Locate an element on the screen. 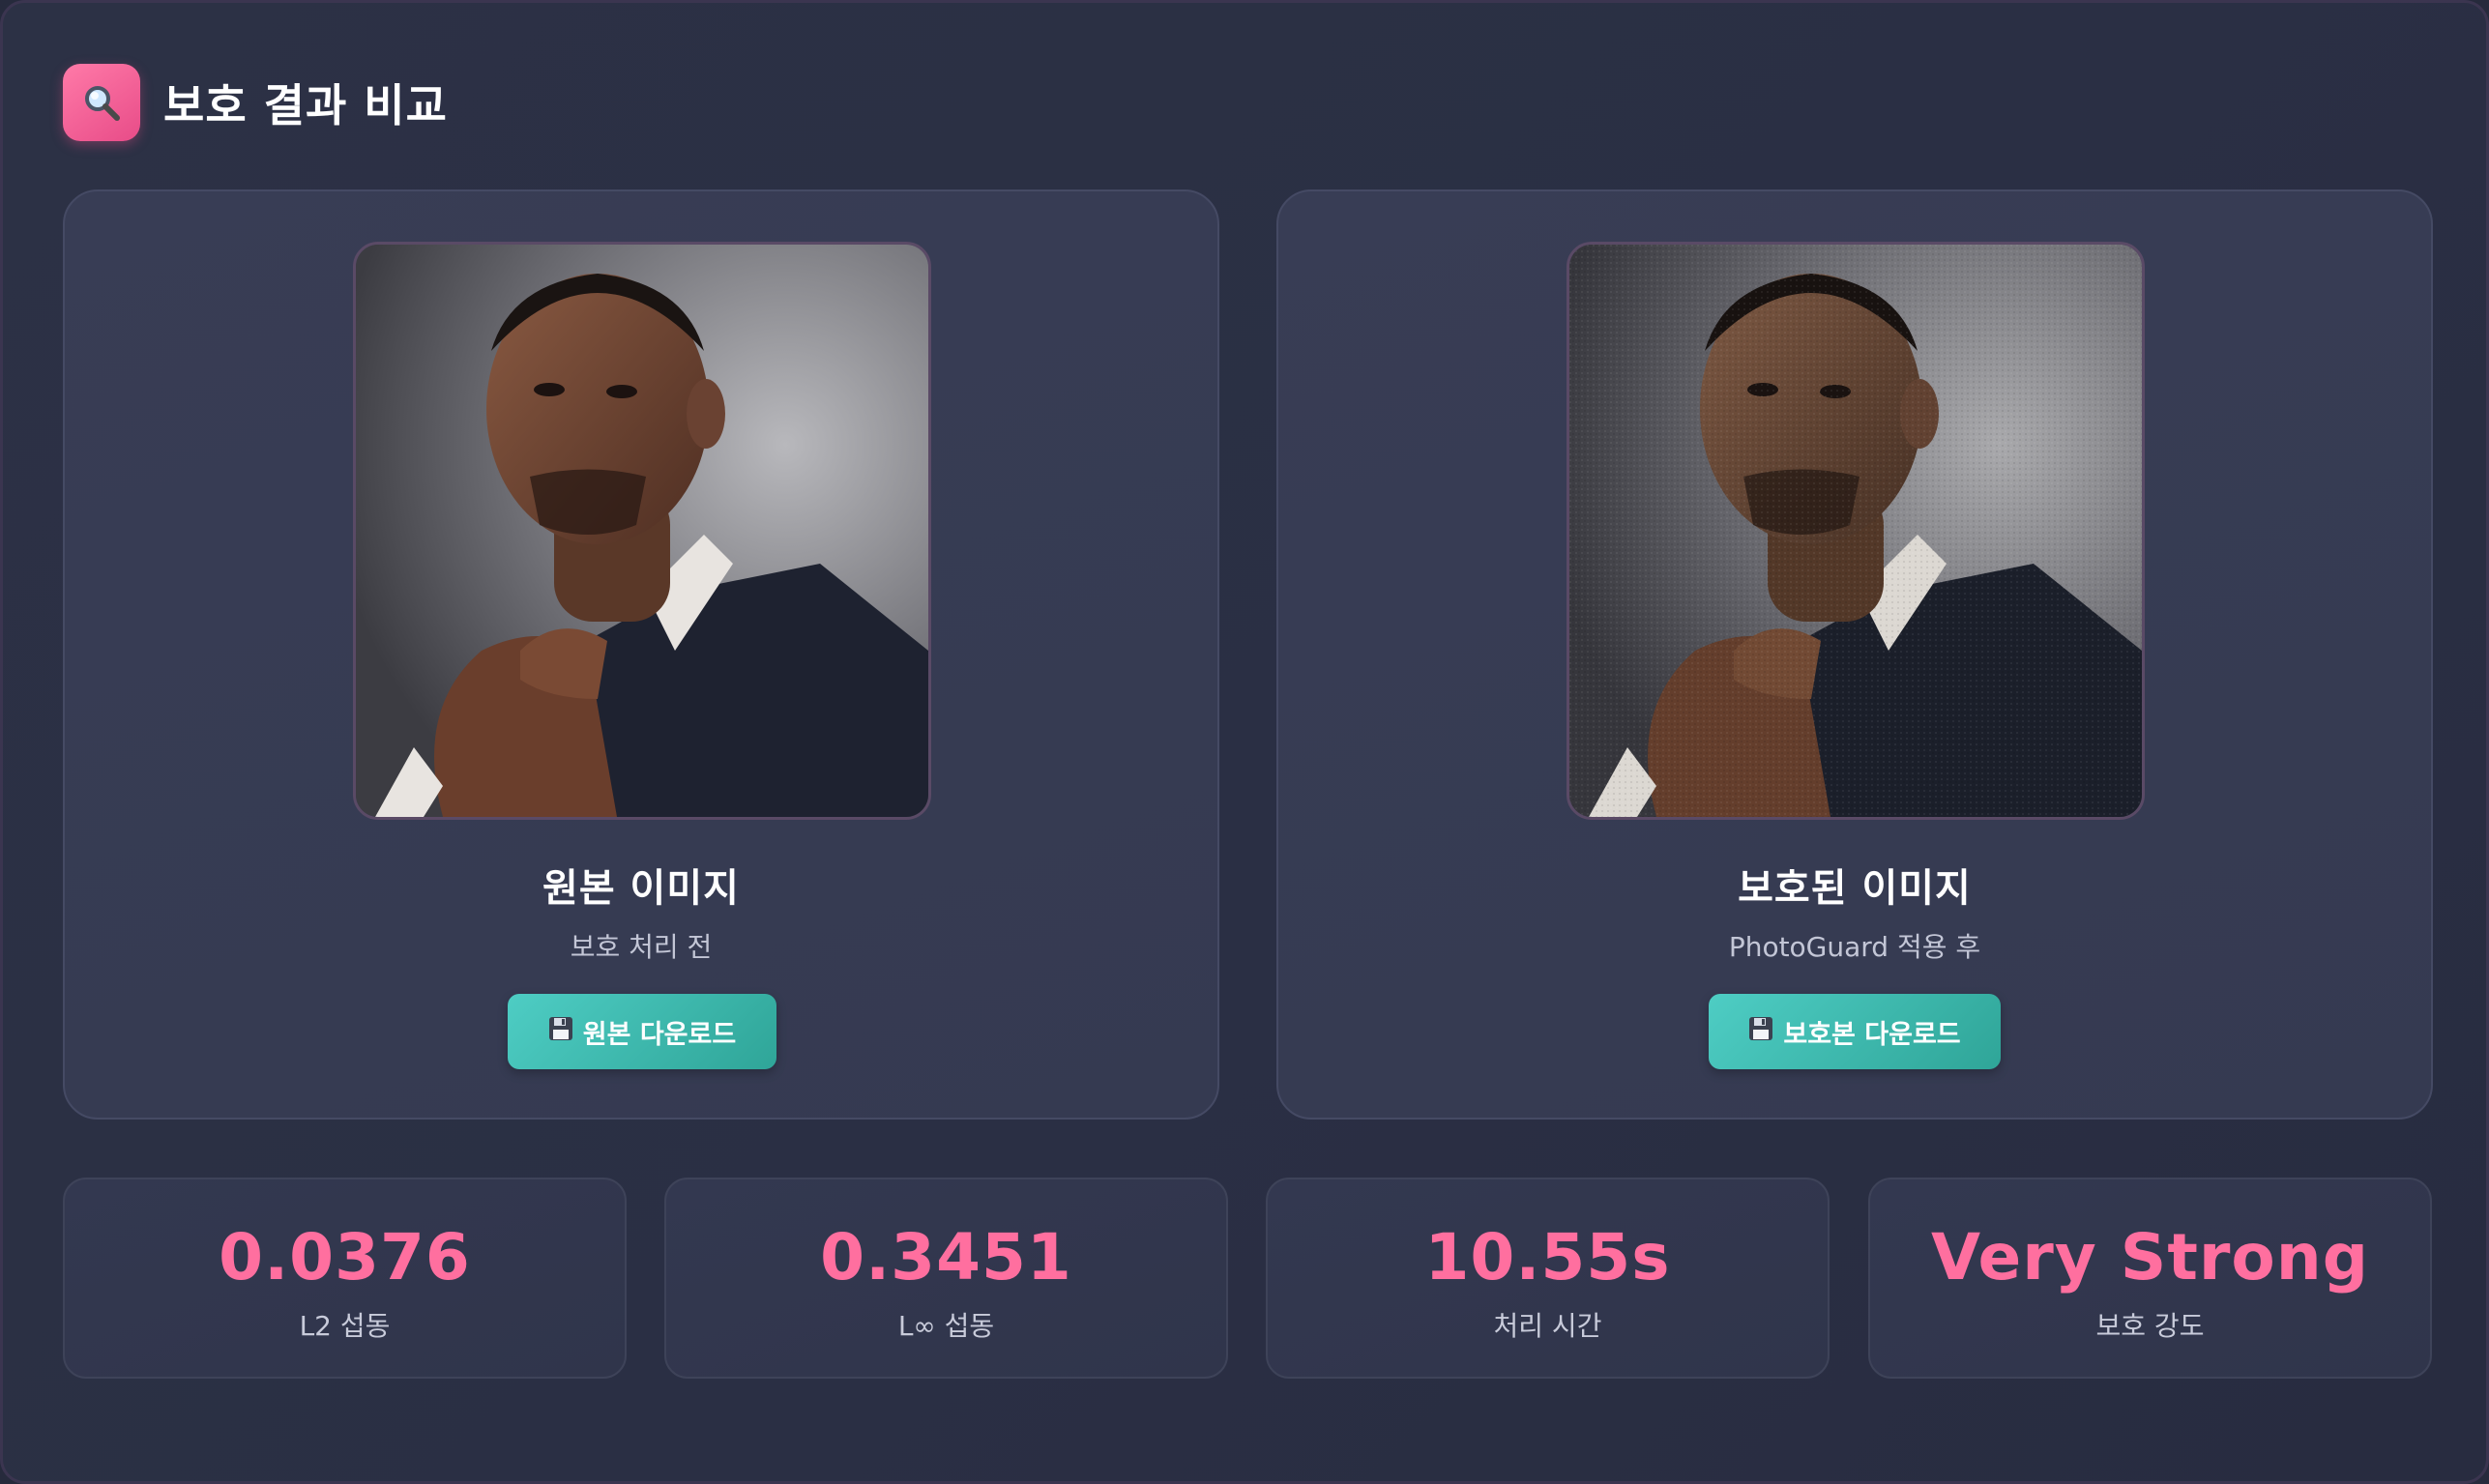  download-original-button: 원본 다운로드 is located at coordinates (642, 1031).